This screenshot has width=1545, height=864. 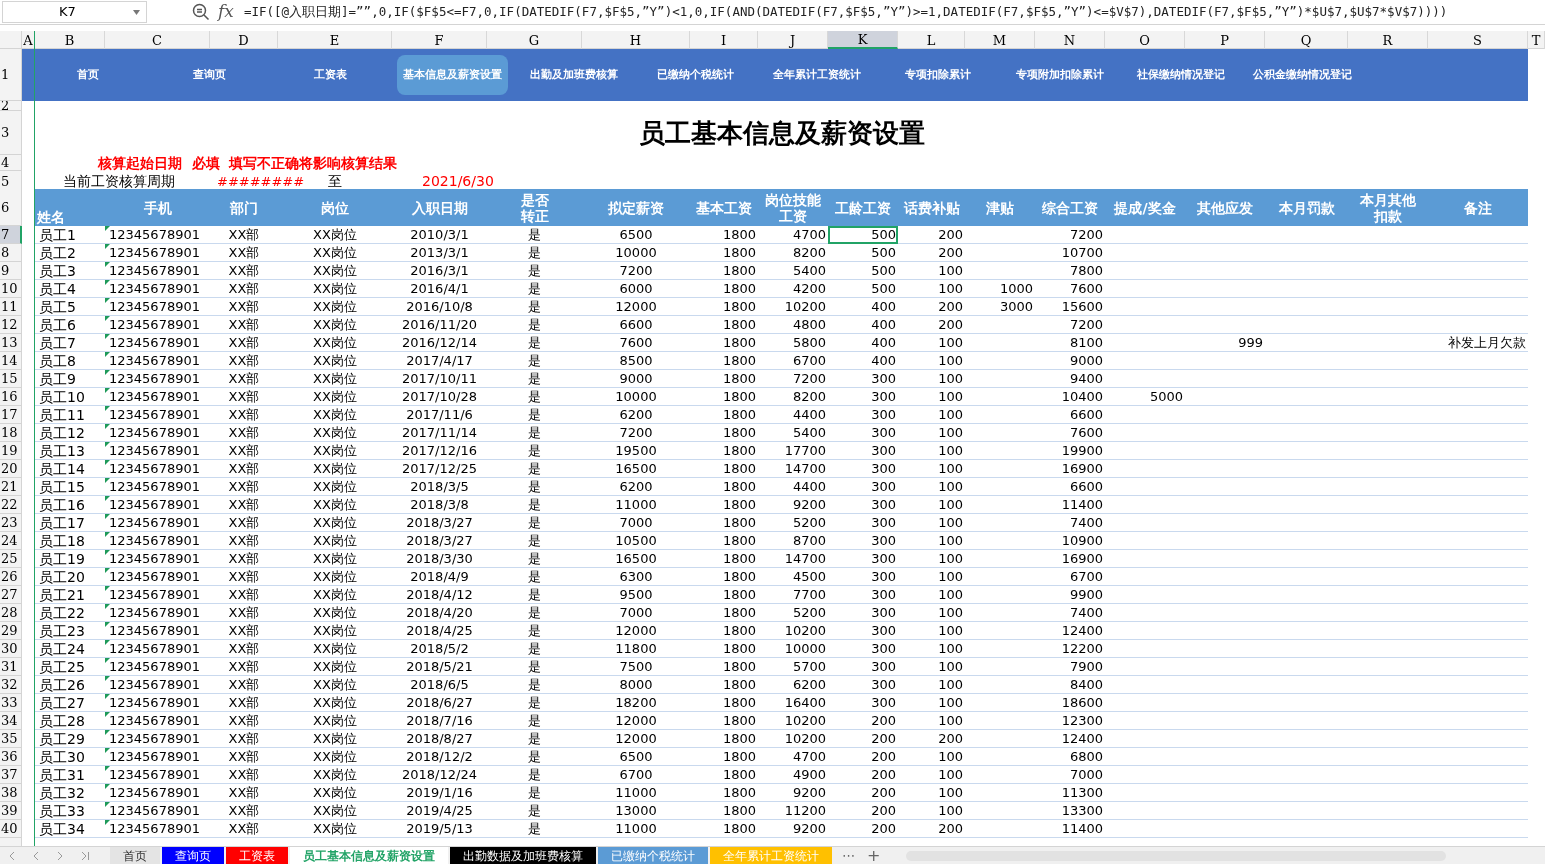 I want to click on nav-button: 专项附加扣除累计, so click(x=1059, y=75).